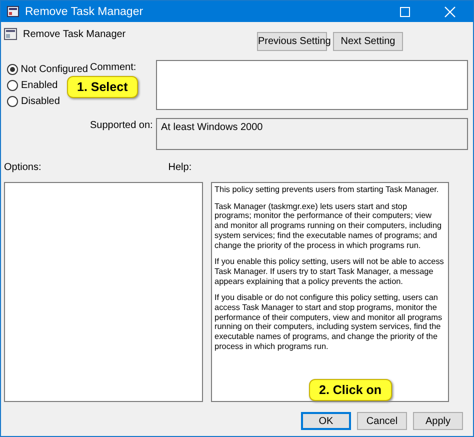 This screenshot has height=437, width=474. Describe the element at coordinates (312, 134) in the screenshot. I see `supported-on-field: At least Windows 2000` at that location.